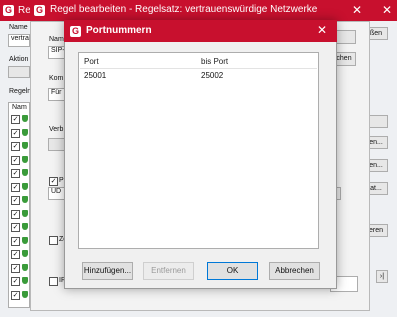  I want to click on mid-ip-checkbox, so click(53, 281).